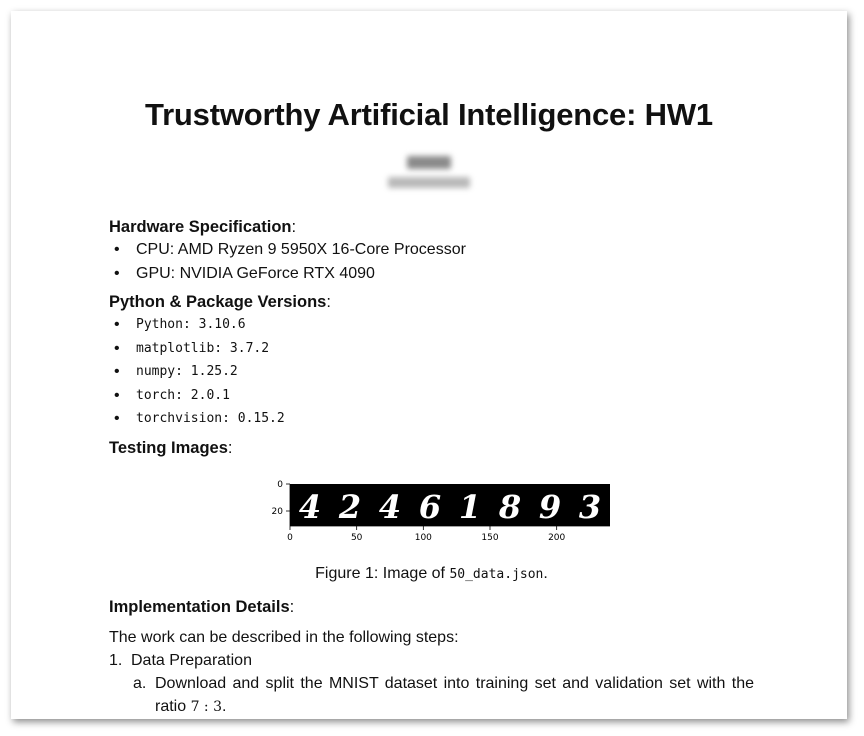 This screenshot has height=736, width=864. I want to click on author-name-redacted, so click(429, 162).